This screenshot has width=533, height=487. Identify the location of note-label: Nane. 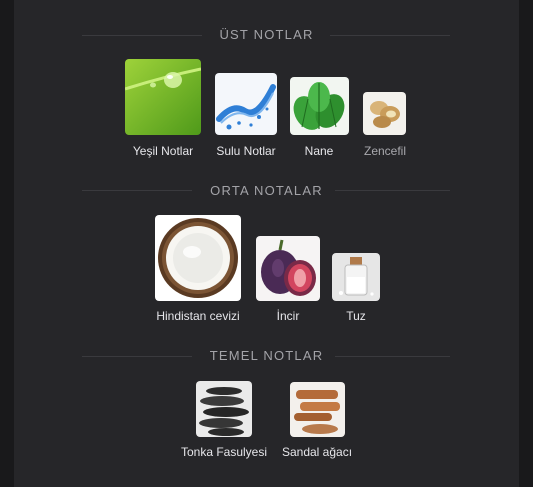
(319, 151).